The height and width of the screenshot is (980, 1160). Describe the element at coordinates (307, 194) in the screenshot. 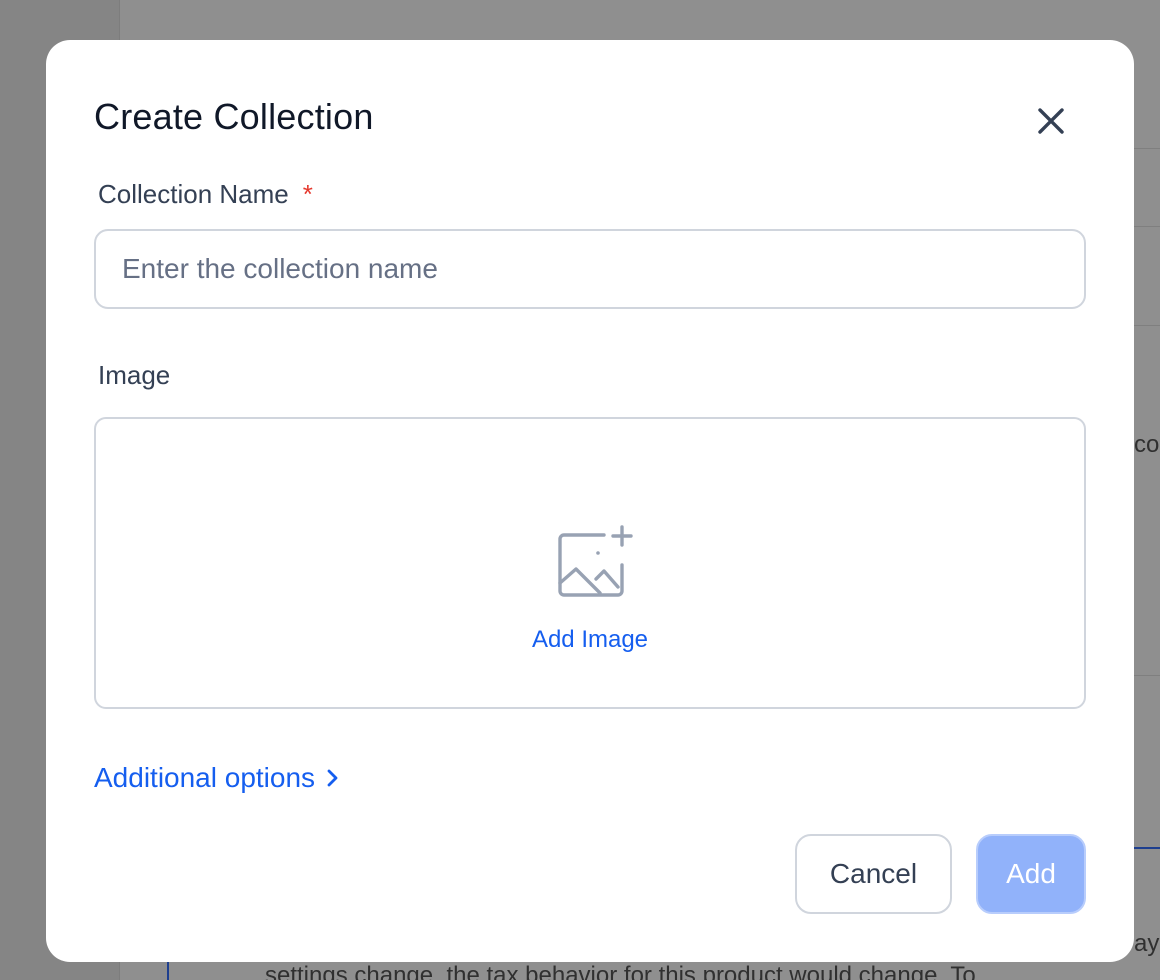

I see `required-marker: *` at that location.